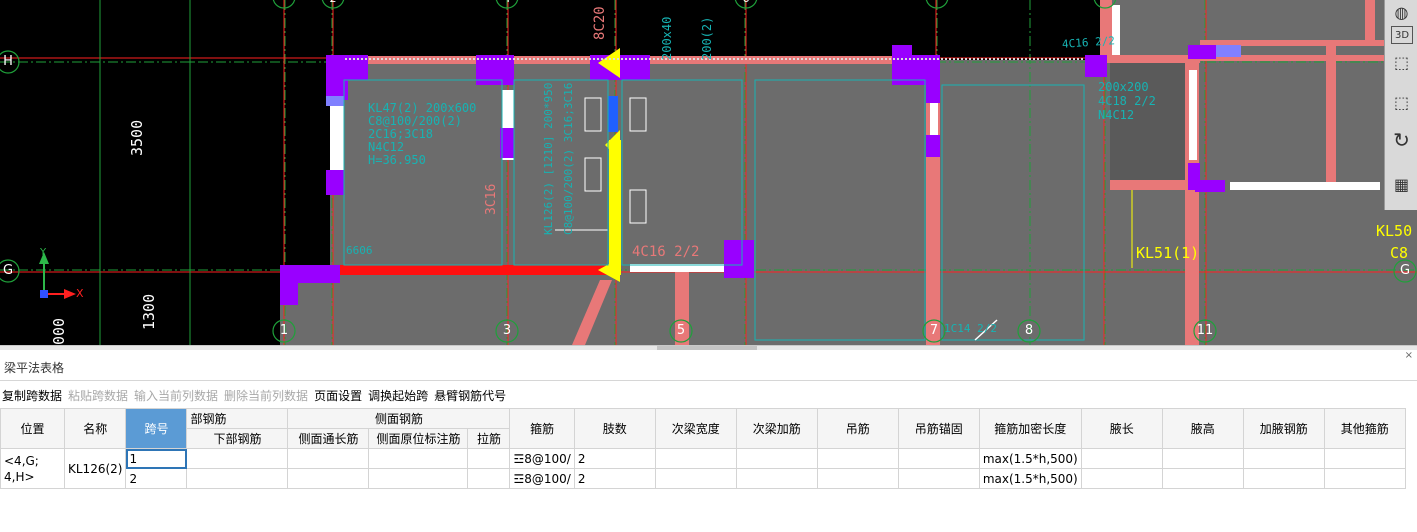  What do you see at coordinates (177, 396) in the screenshot?
I see `input-column-button: 输入当前列数据` at bounding box center [177, 396].